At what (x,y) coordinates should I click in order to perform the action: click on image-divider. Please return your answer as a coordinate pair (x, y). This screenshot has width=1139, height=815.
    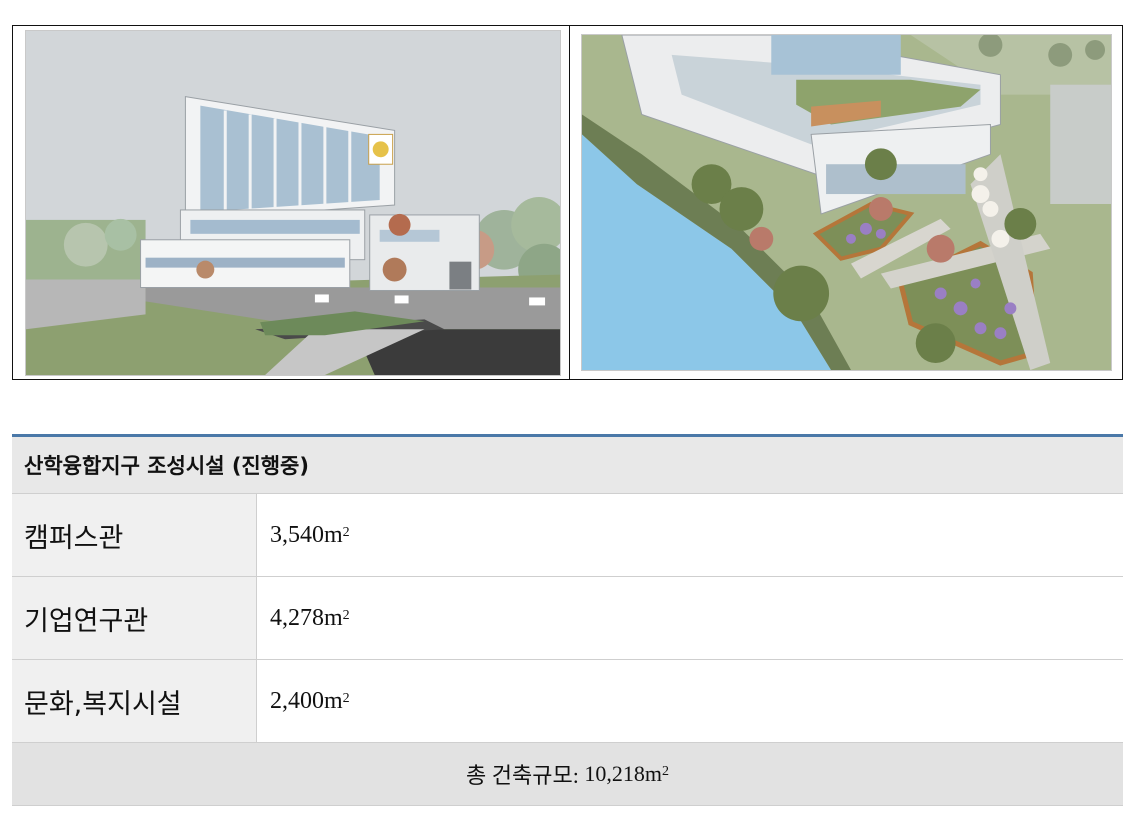
    Looking at the image, I should click on (569, 202).